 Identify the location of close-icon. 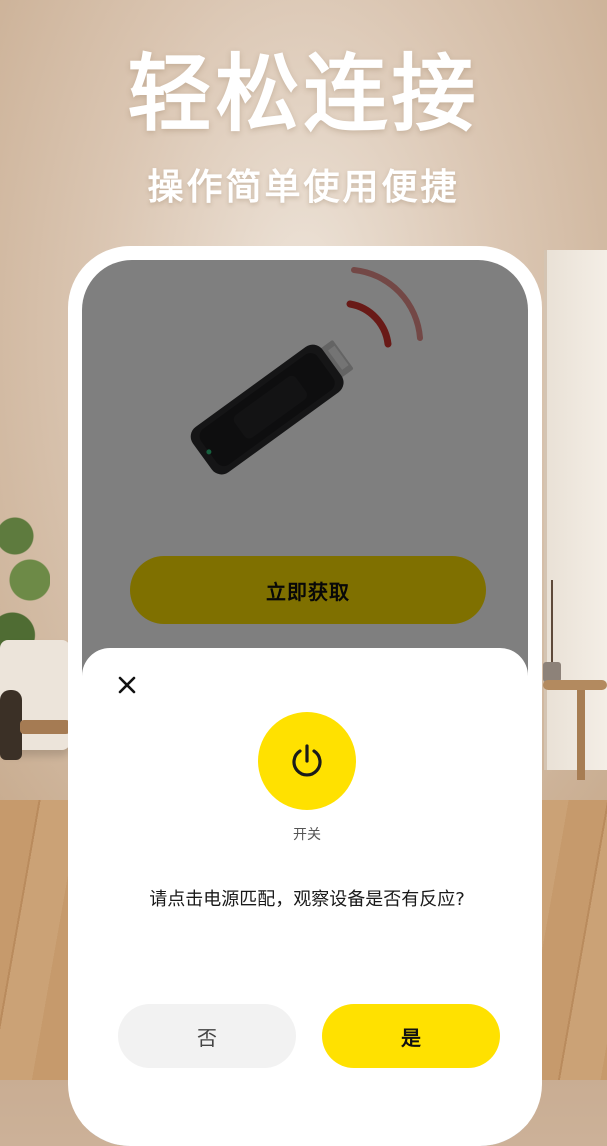
(127, 685).